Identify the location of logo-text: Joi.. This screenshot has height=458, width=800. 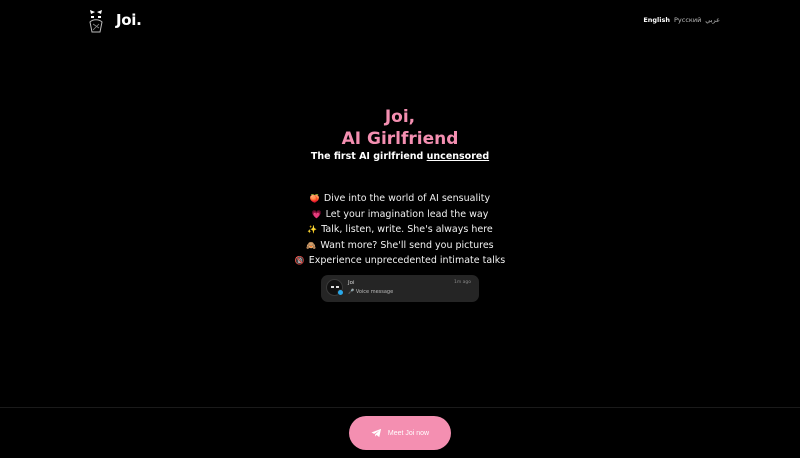
(129, 20).